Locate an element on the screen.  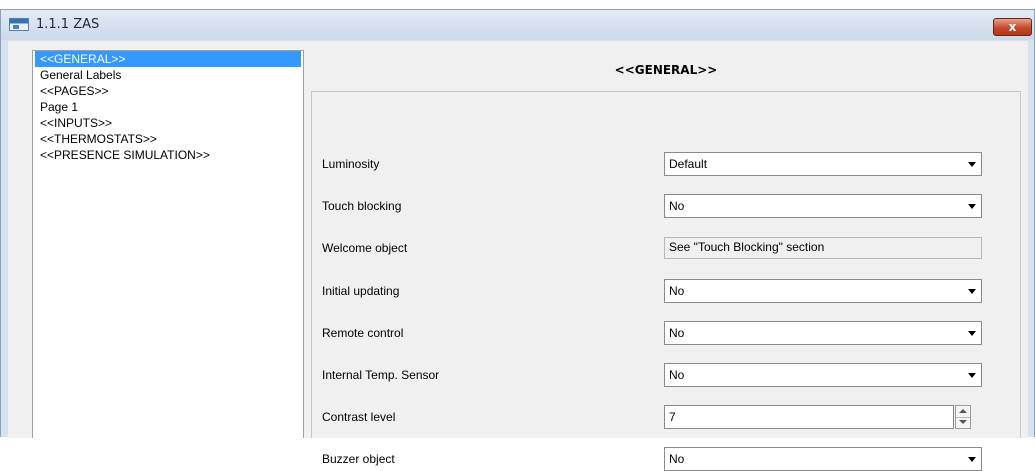
panel-title: <<GENERAL>> is located at coordinates (666, 70).